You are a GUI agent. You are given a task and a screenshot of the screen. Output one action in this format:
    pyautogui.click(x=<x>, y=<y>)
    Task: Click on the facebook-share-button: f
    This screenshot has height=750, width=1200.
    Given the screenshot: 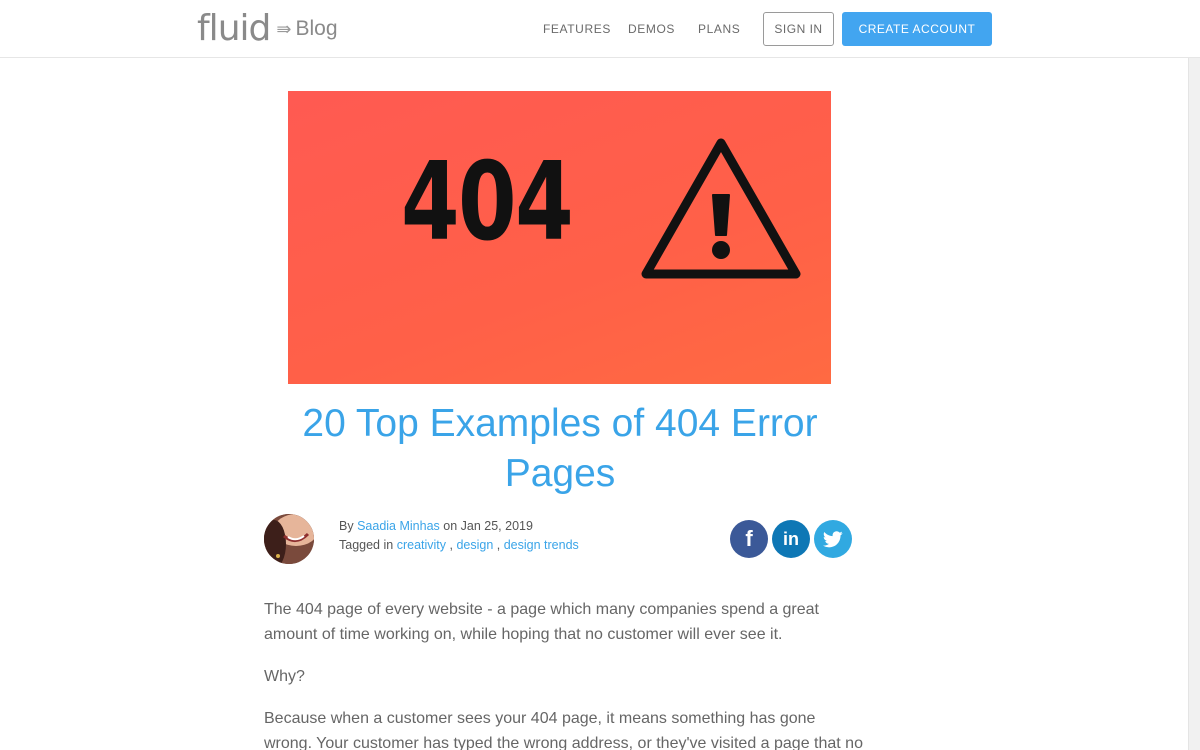 What is the action you would take?
    pyautogui.click(x=749, y=539)
    